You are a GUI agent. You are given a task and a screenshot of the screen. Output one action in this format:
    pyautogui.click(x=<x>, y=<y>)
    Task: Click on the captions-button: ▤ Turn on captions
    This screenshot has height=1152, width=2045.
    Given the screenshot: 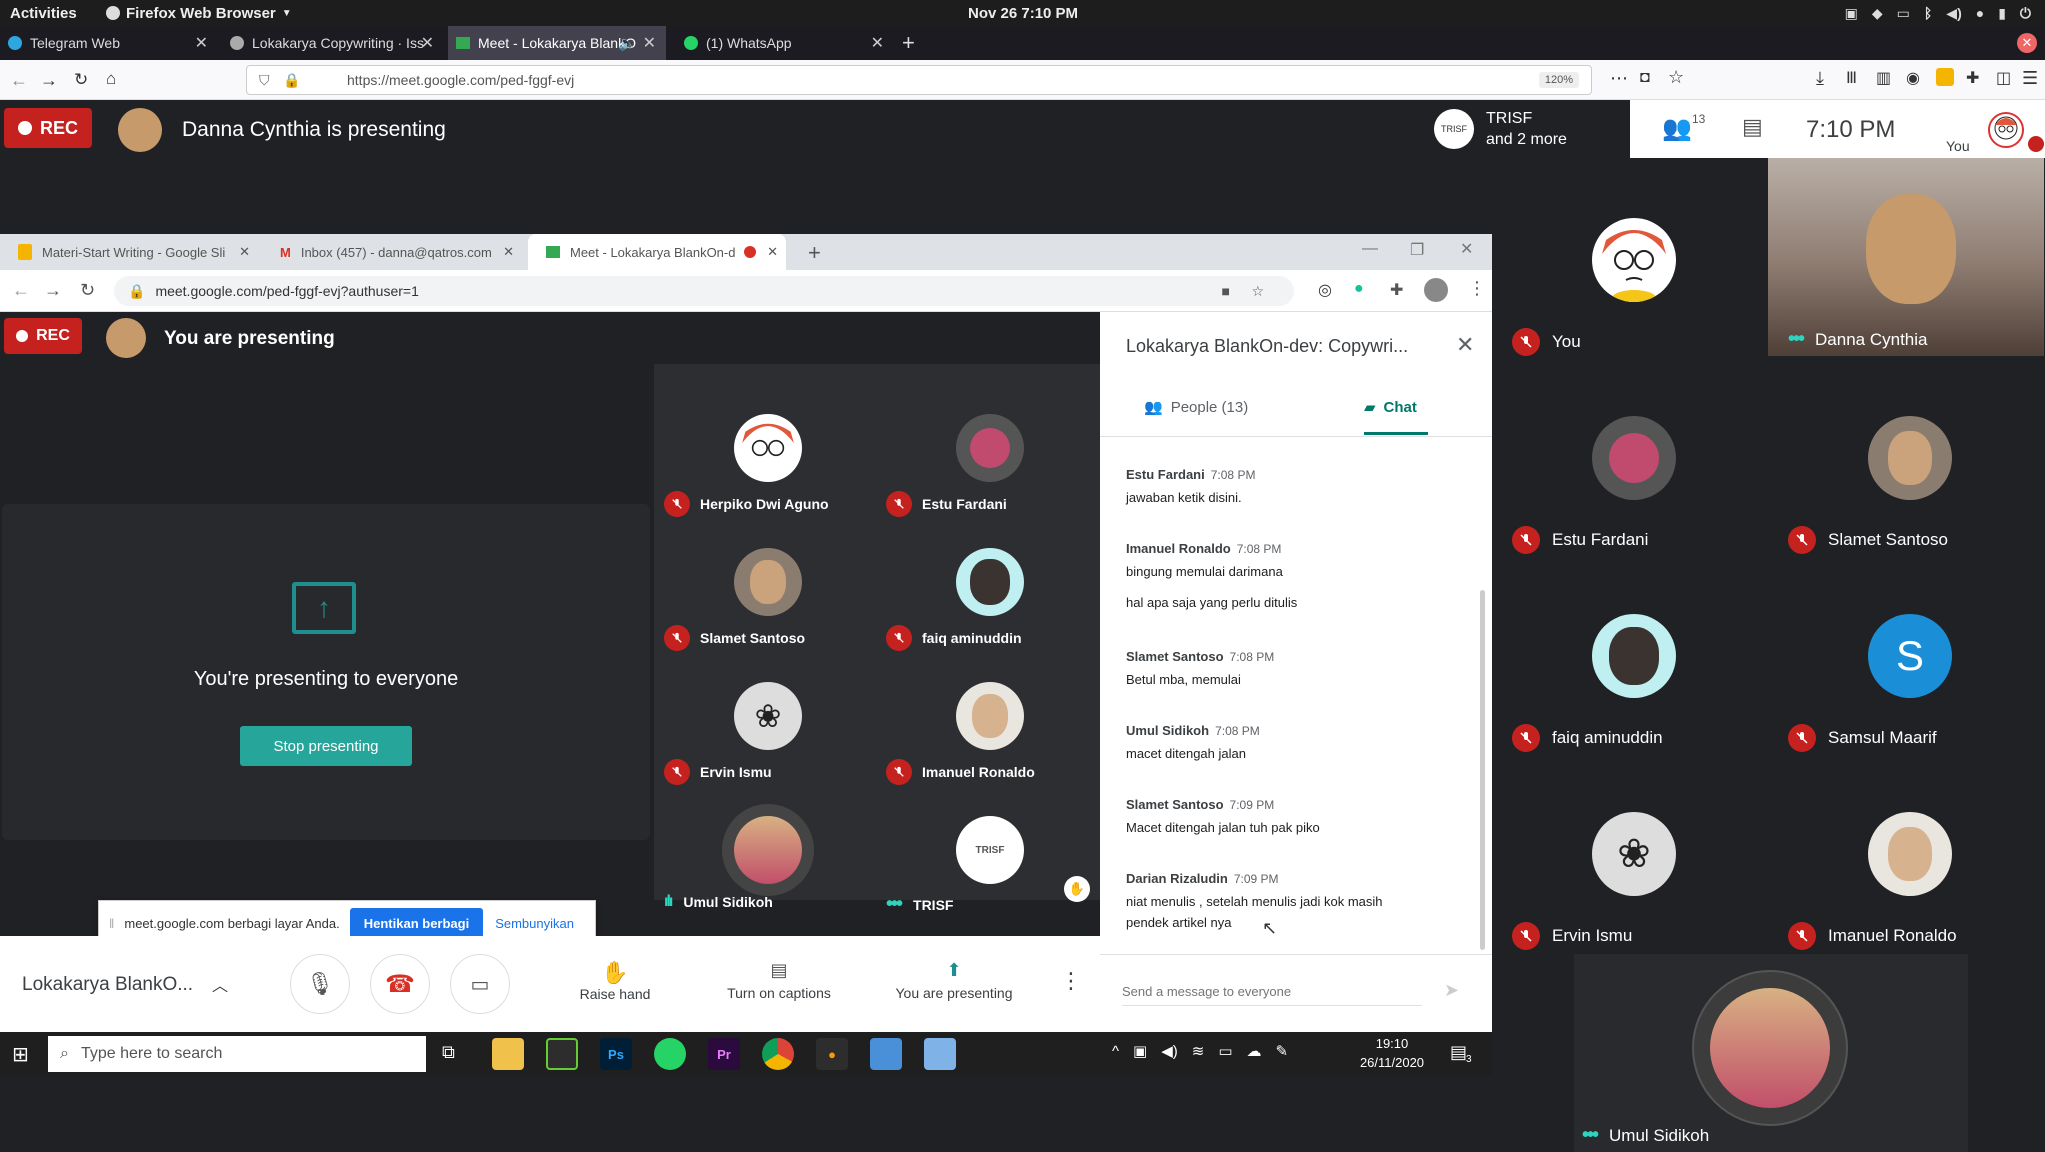 What is the action you would take?
    pyautogui.click(x=779, y=980)
    